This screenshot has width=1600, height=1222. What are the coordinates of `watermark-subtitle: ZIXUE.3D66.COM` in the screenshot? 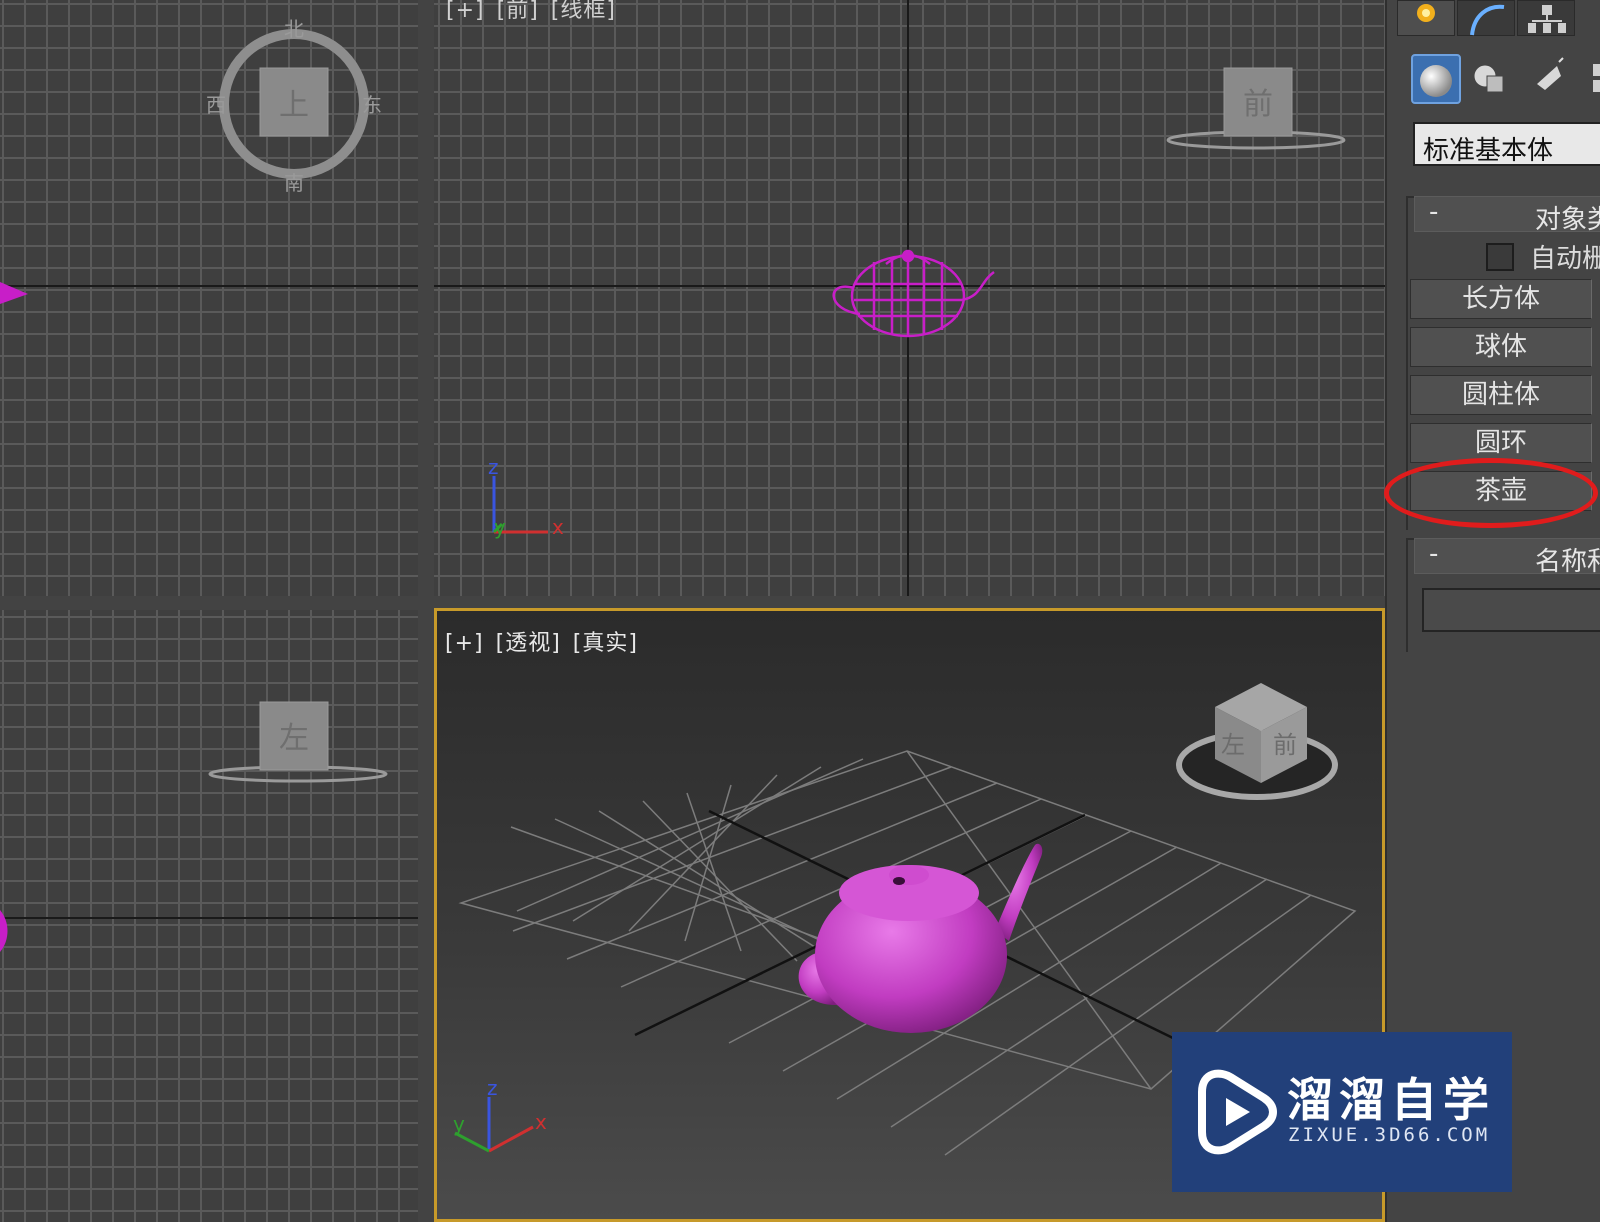 It's located at (1389, 1135).